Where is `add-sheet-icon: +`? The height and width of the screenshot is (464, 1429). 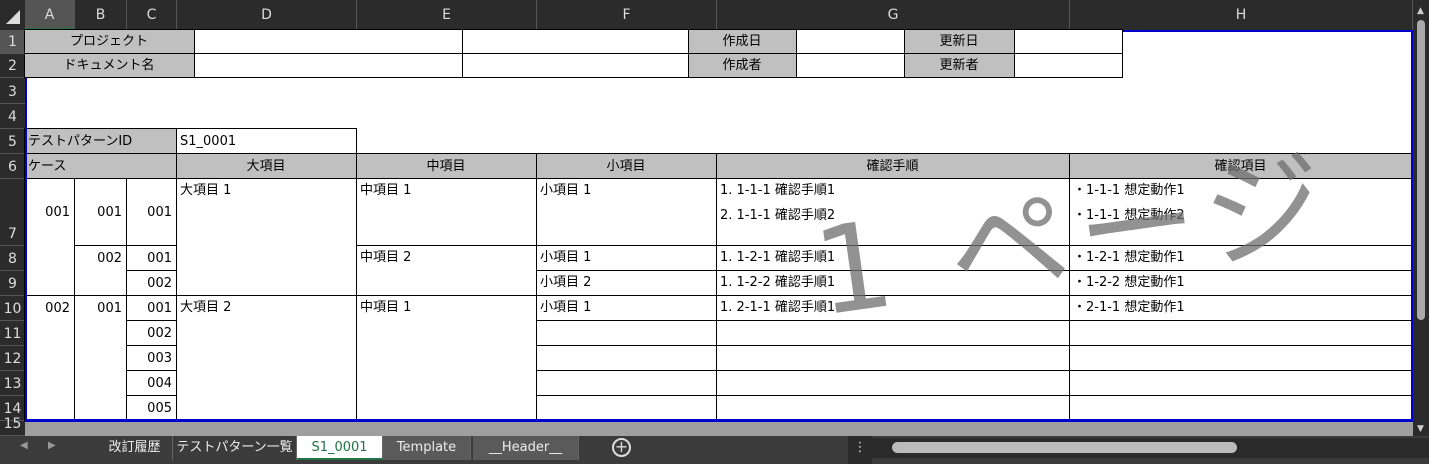 add-sheet-icon: + is located at coordinates (621, 447).